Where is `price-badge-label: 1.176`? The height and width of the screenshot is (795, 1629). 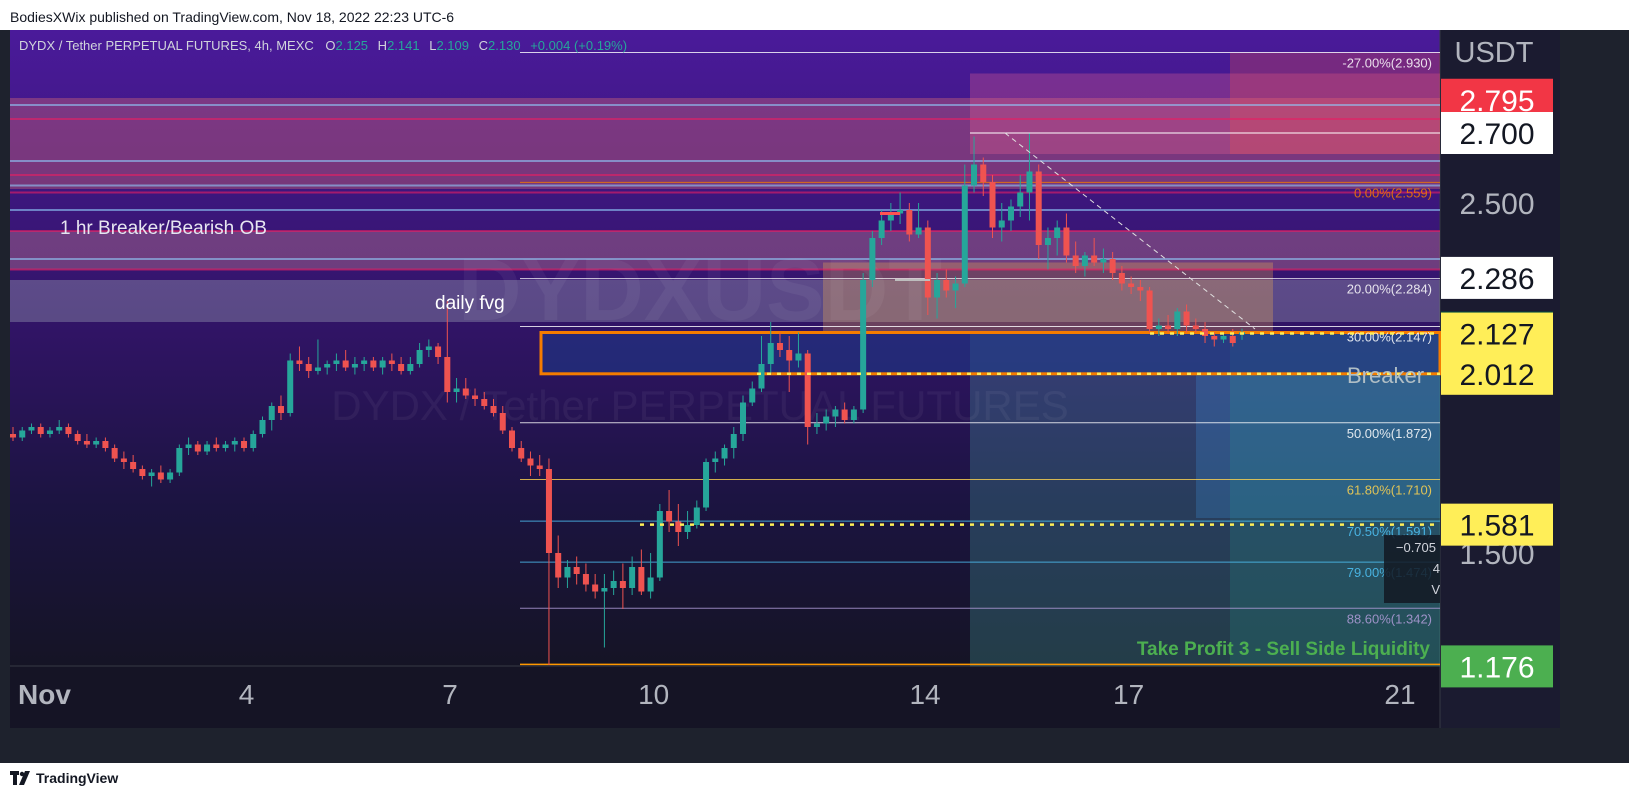 price-badge-label: 1.176 is located at coordinates (1496, 667).